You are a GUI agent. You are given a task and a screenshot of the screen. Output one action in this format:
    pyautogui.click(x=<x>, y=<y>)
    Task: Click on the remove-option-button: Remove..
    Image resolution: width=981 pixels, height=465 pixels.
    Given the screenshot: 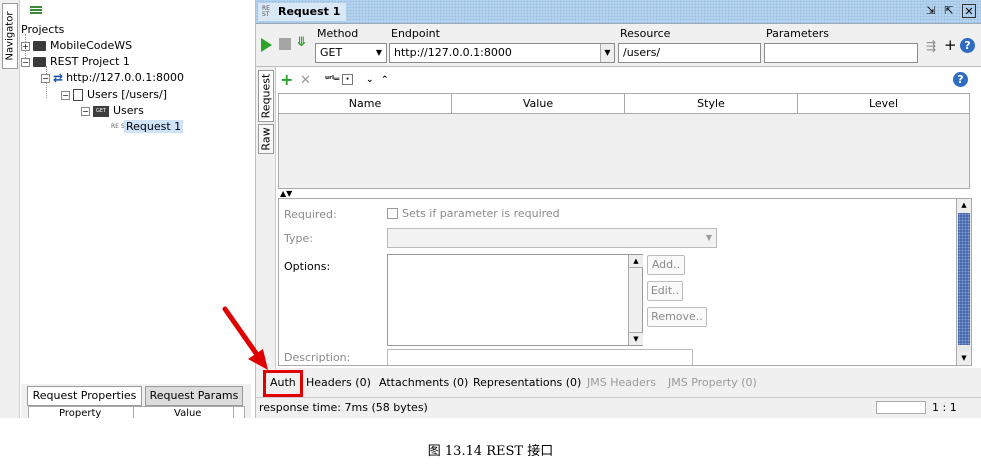 What is the action you would take?
    pyautogui.click(x=677, y=317)
    